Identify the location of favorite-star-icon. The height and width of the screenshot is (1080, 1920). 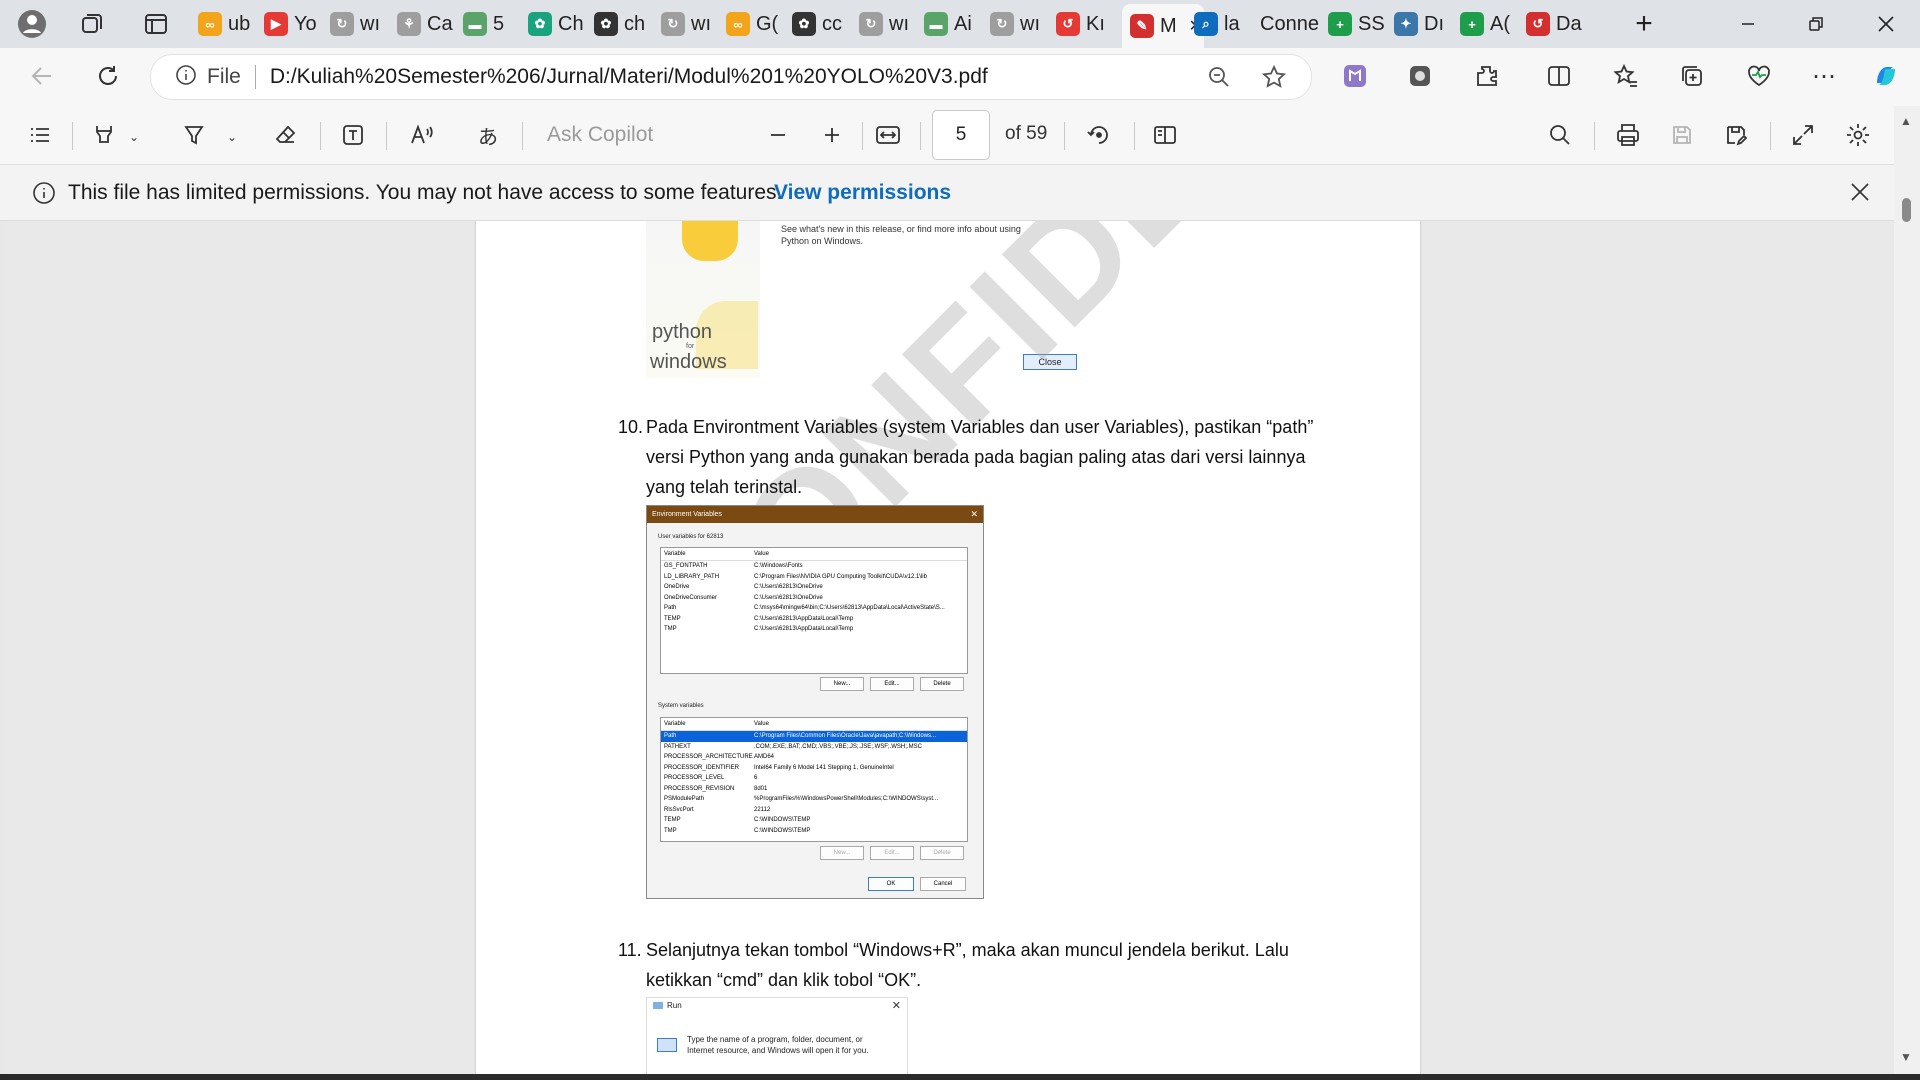
(1274, 79).